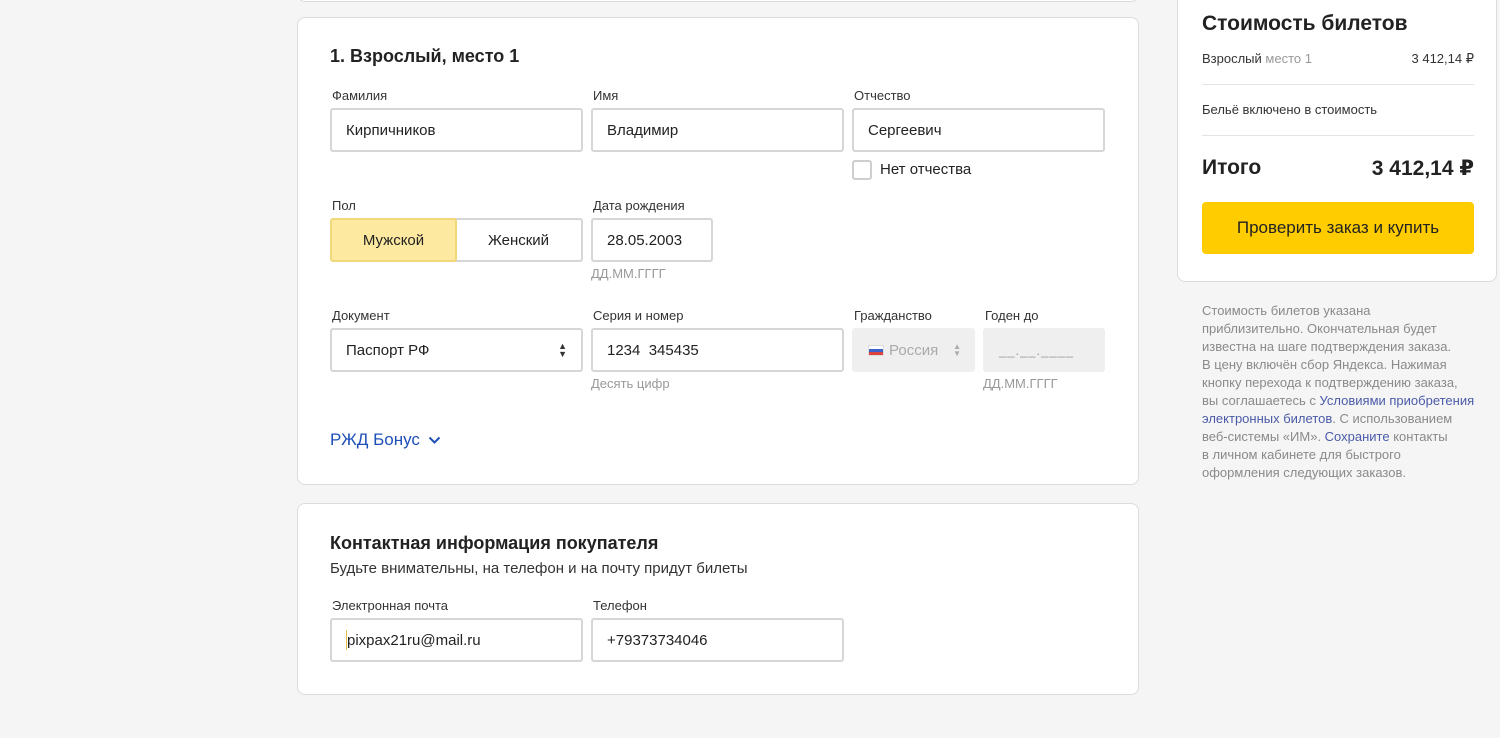 The image size is (1500, 738). What do you see at coordinates (630, 383) in the screenshot?
I see `series-hint: Десять цифр` at bounding box center [630, 383].